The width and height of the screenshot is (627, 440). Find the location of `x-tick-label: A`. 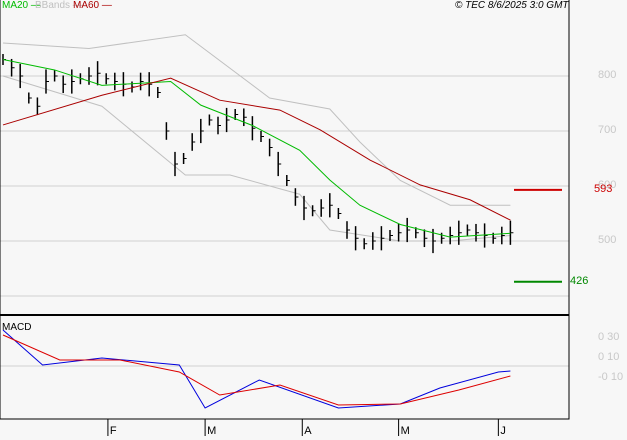

x-tick-label: A is located at coordinates (308, 431).